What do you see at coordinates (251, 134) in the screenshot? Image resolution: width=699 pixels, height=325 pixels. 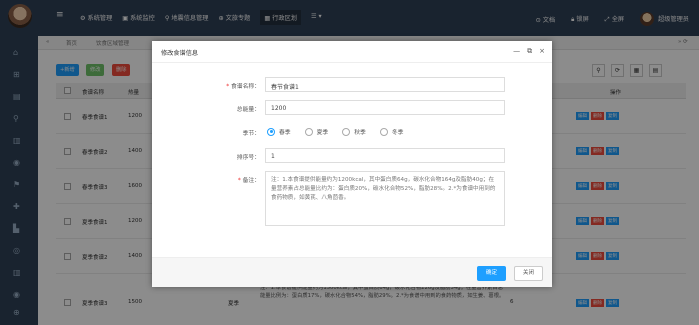 I see `label-season: 季节：` at bounding box center [251, 134].